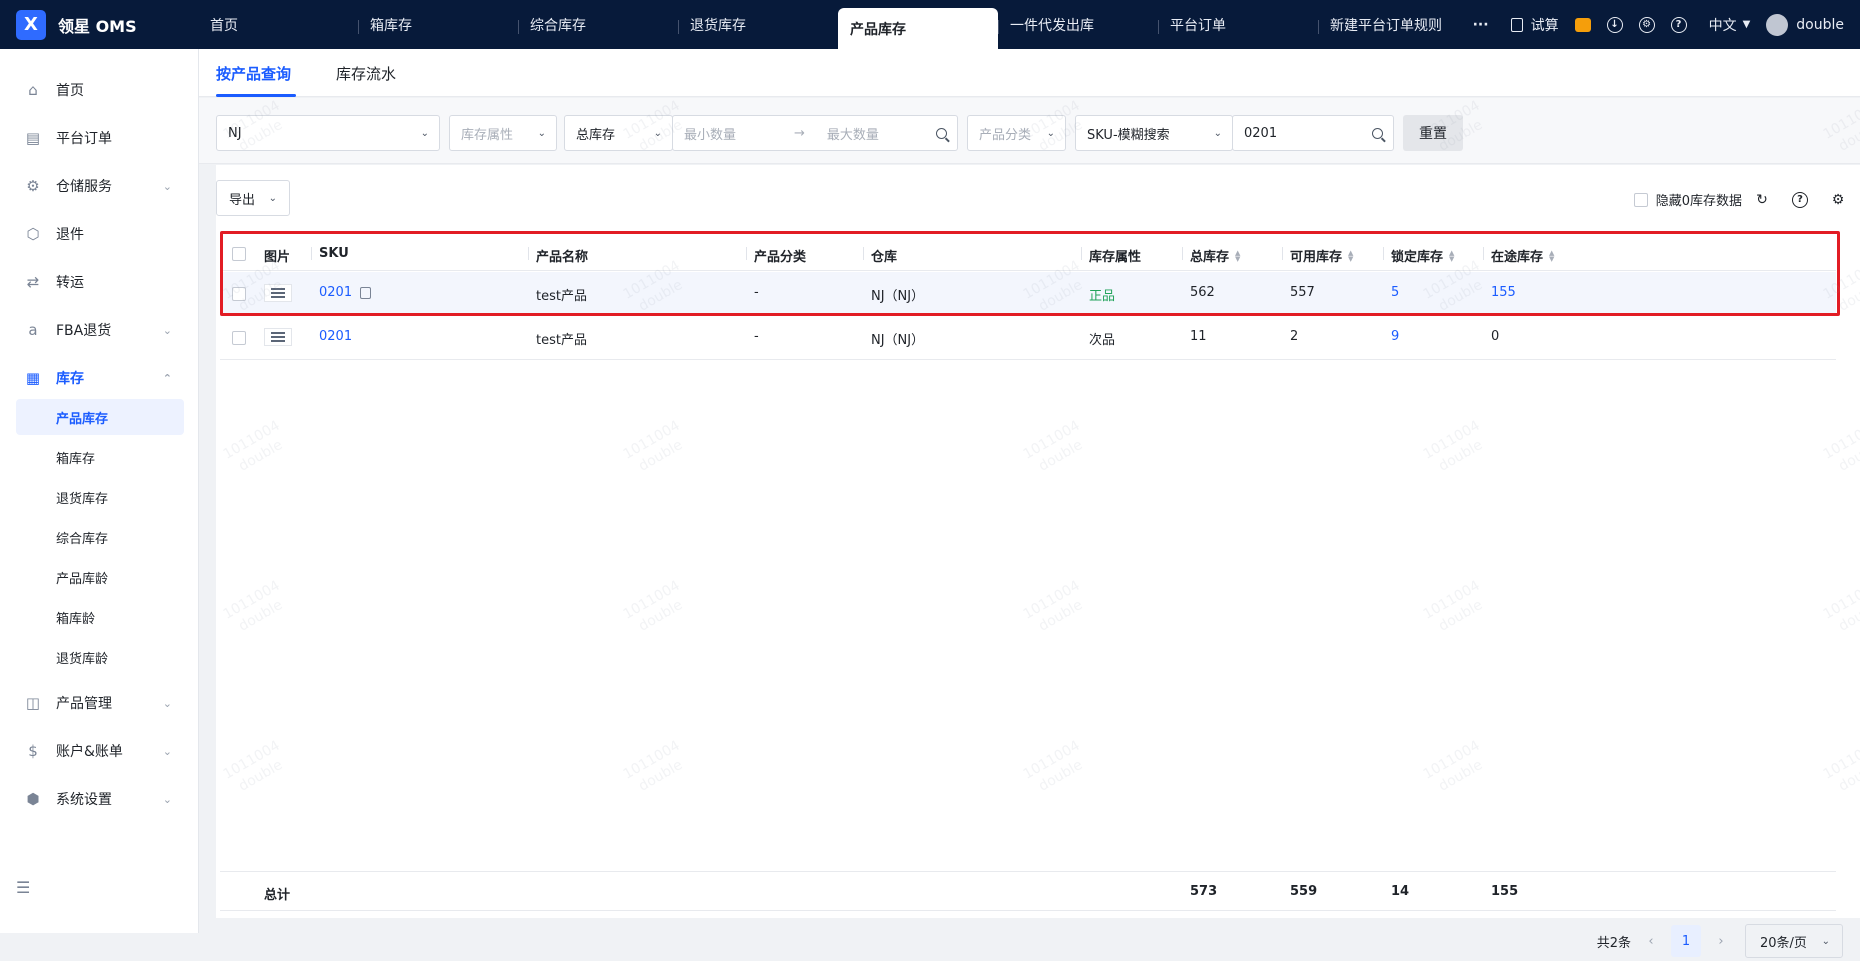 The width and height of the screenshot is (1860, 961). What do you see at coordinates (1395, 292) in the screenshot?
I see `locked-stock-link: 5` at bounding box center [1395, 292].